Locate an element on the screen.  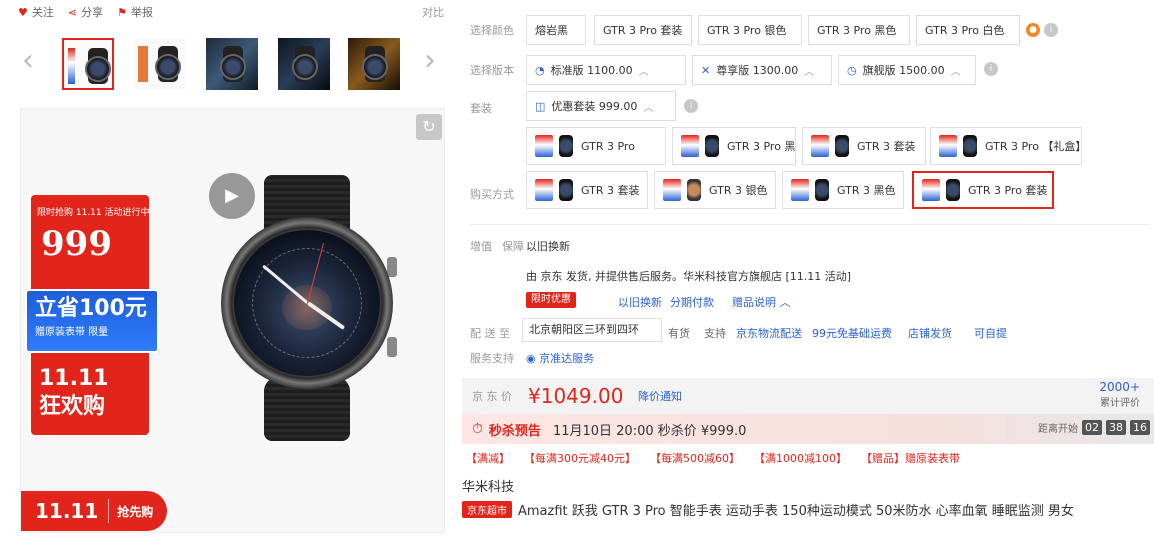
purchase-option-4-selected: GTR 3 Pro 套装 is located at coordinates (983, 190).